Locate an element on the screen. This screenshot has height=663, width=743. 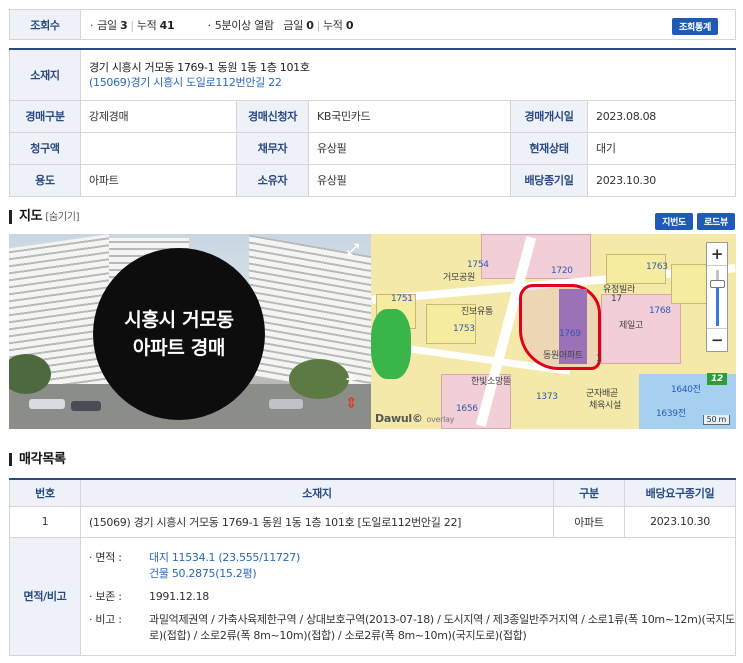
parcel-label: 1656 is located at coordinates (467, 409).